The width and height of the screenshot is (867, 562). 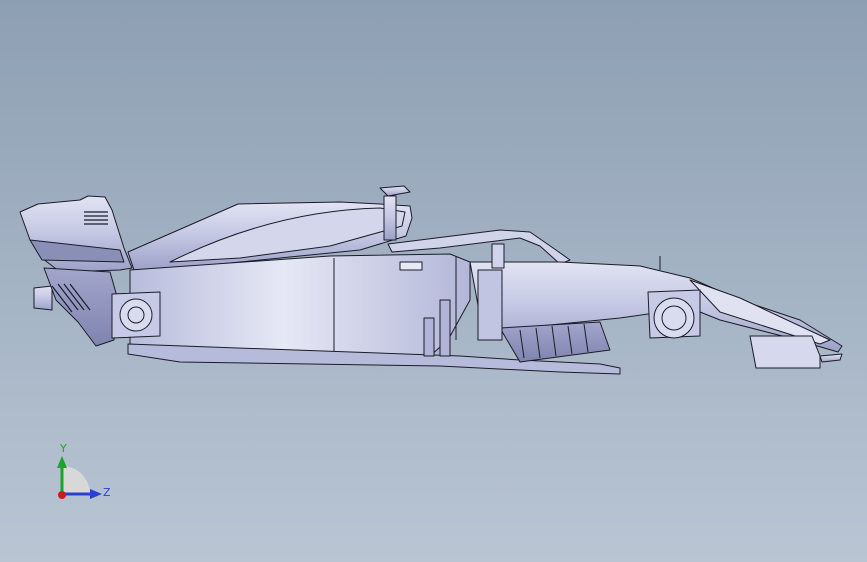 I want to click on front-wing, so click(x=785, y=352).